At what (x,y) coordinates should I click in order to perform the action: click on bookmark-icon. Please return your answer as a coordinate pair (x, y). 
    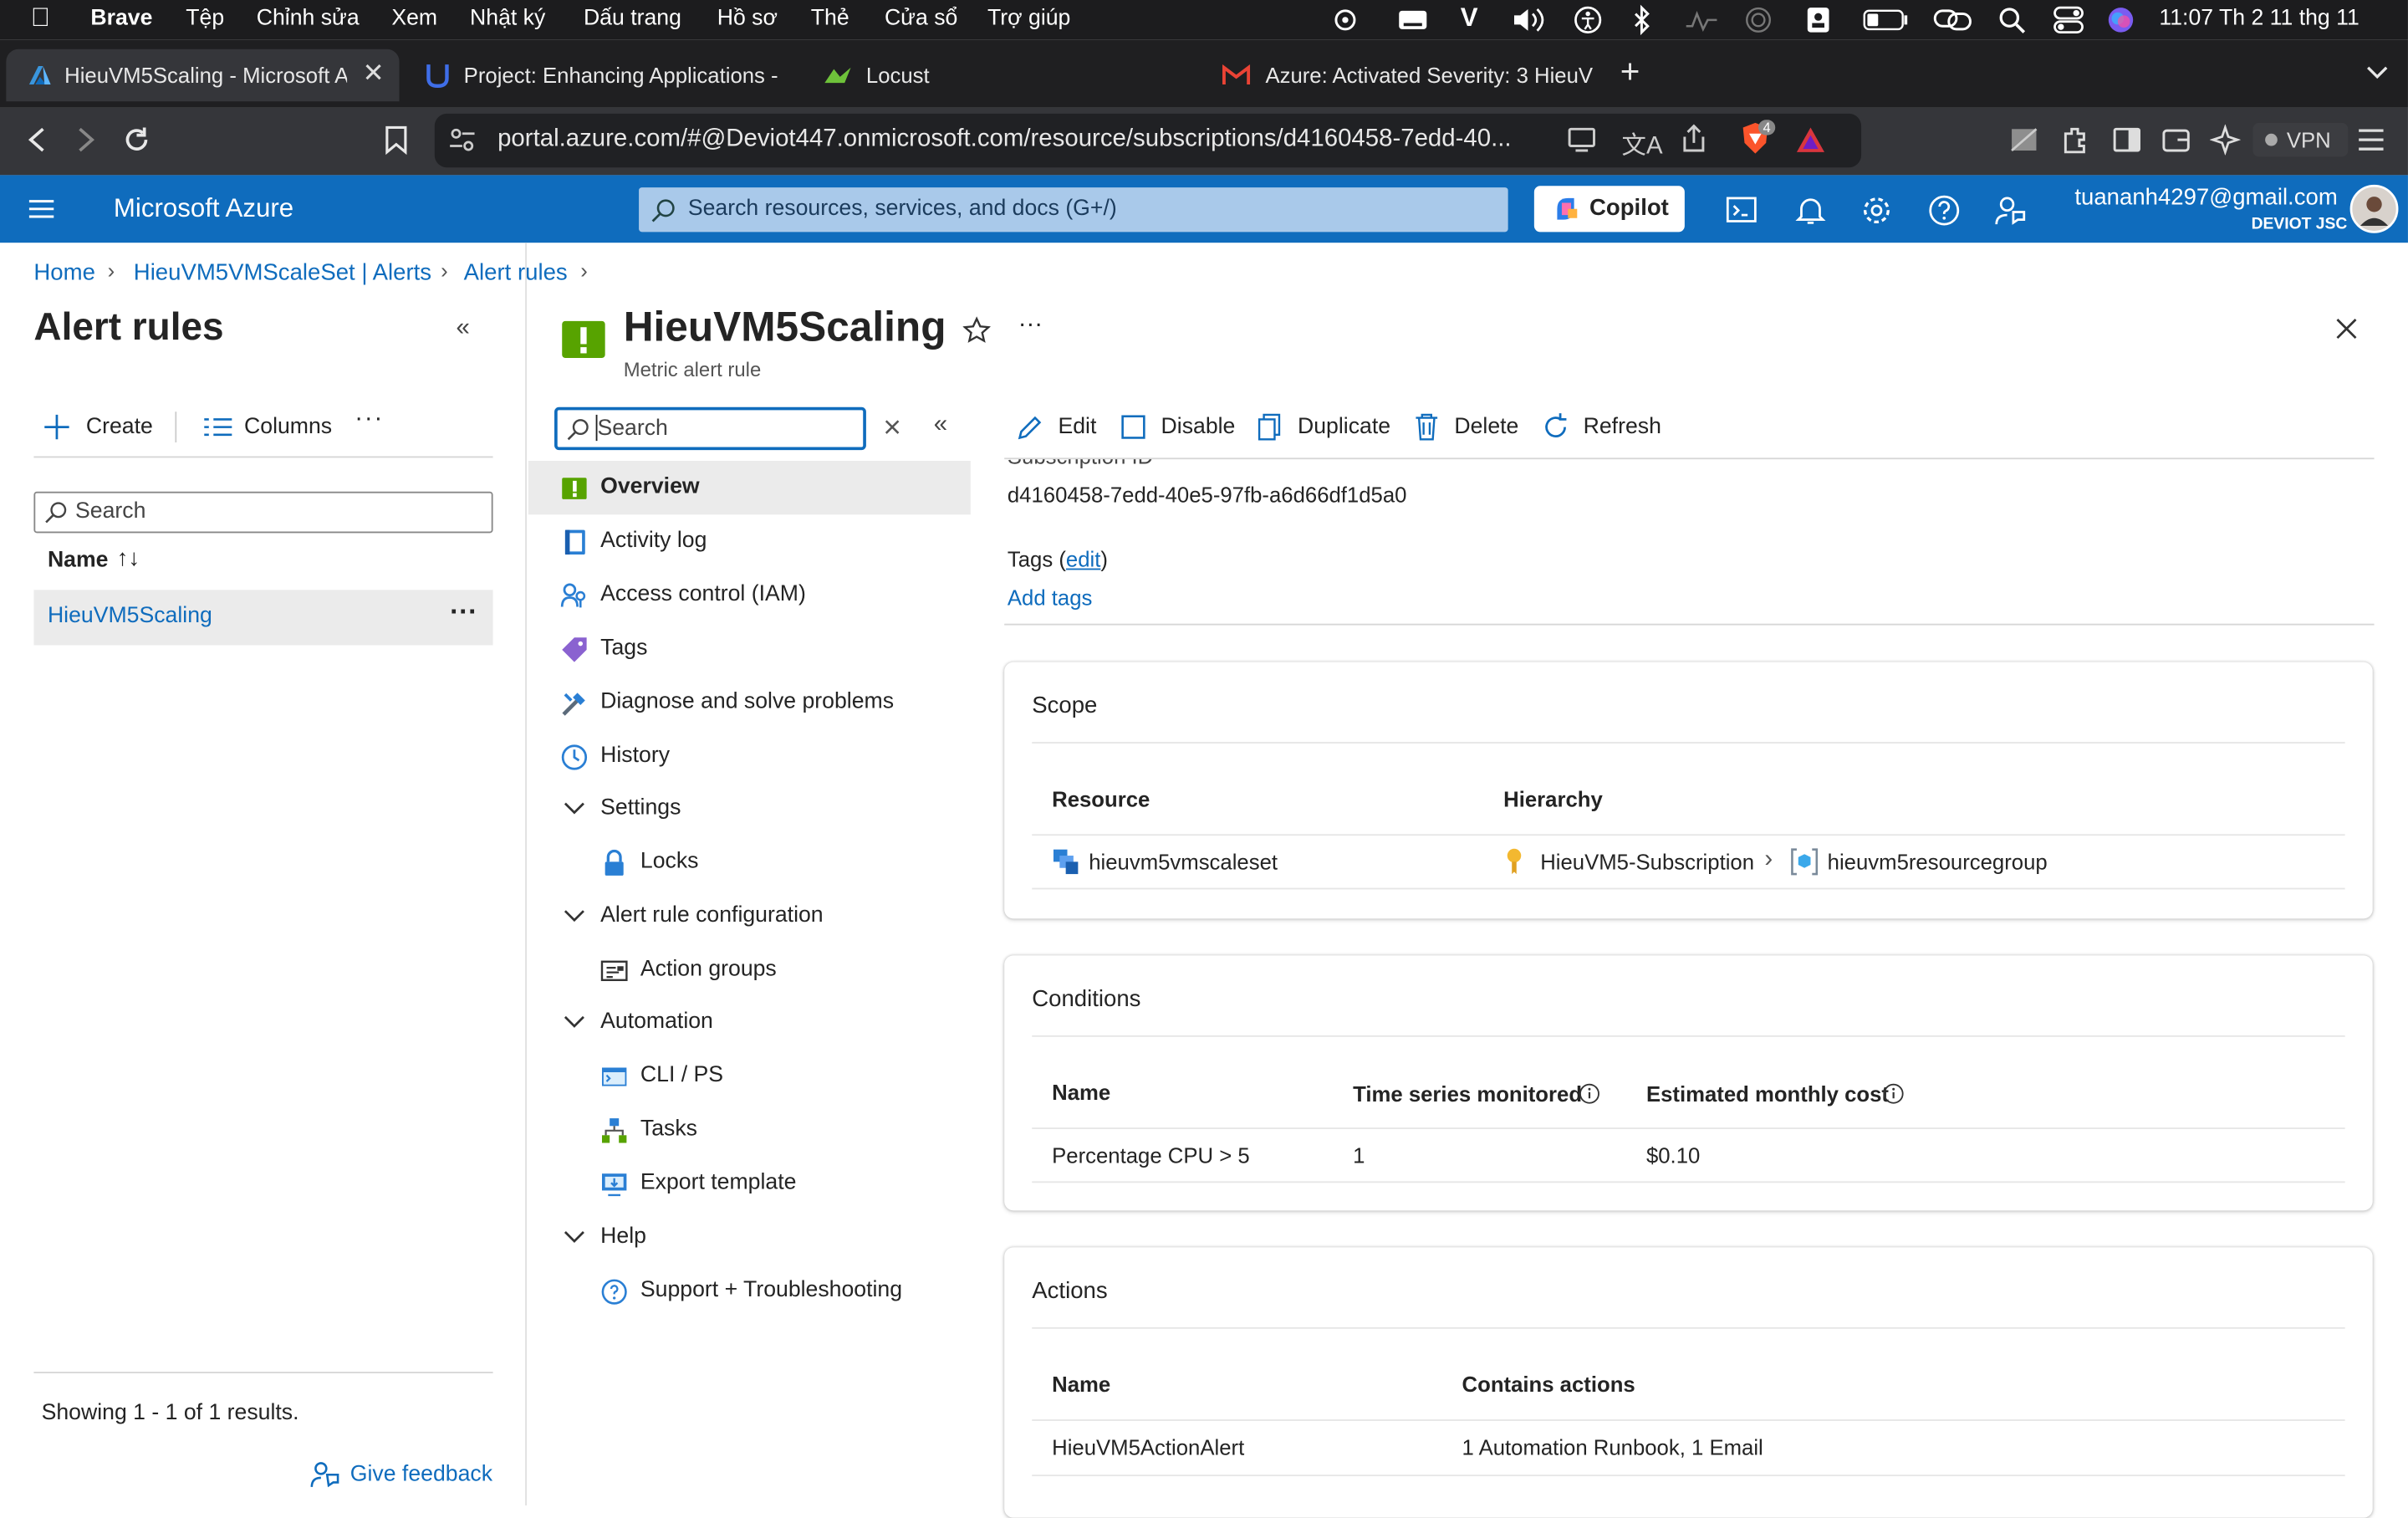
    Looking at the image, I should click on (396, 140).